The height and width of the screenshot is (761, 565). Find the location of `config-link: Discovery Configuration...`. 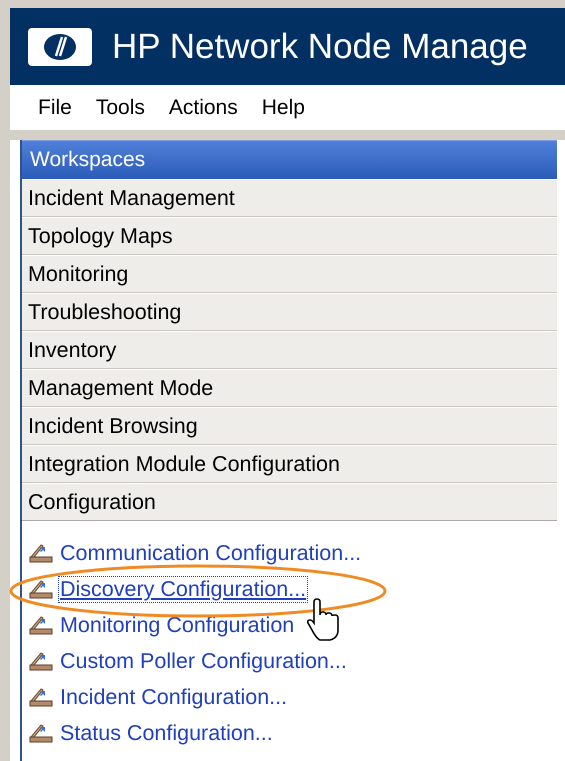

config-link: Discovery Configuration... is located at coordinates (183, 589).